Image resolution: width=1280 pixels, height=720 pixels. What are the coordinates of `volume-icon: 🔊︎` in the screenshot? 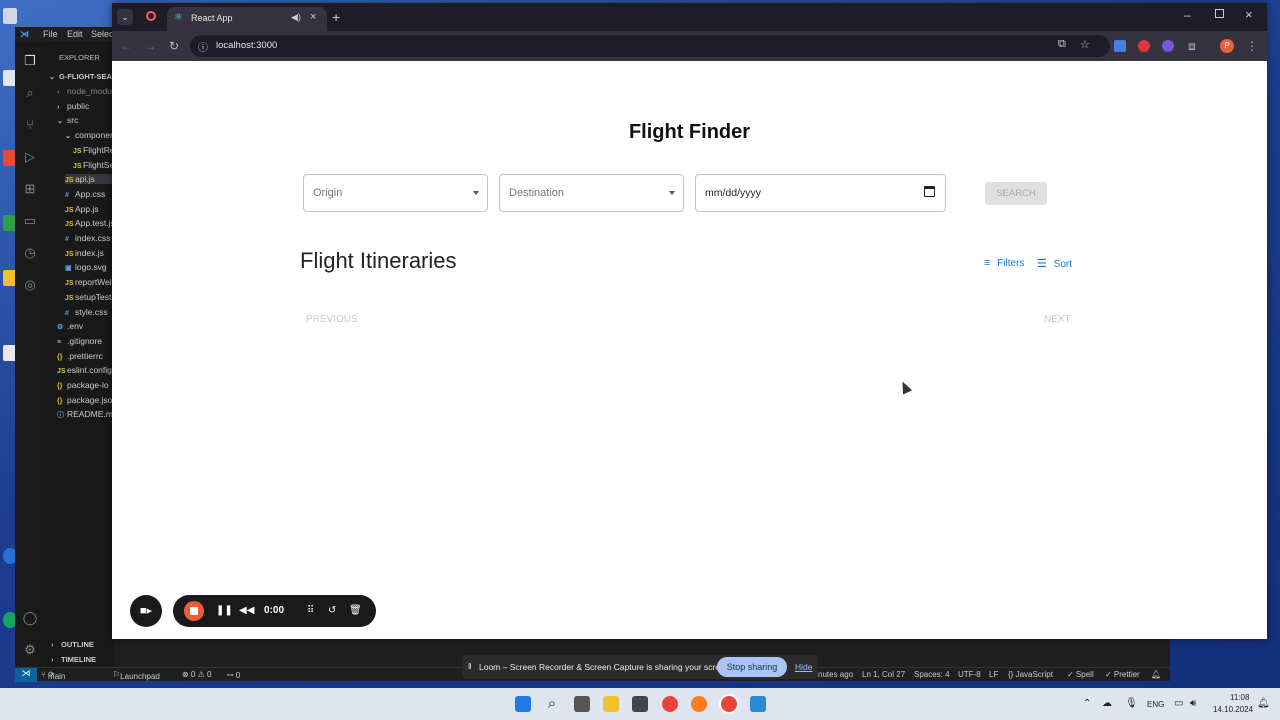 It's located at (1193, 703).